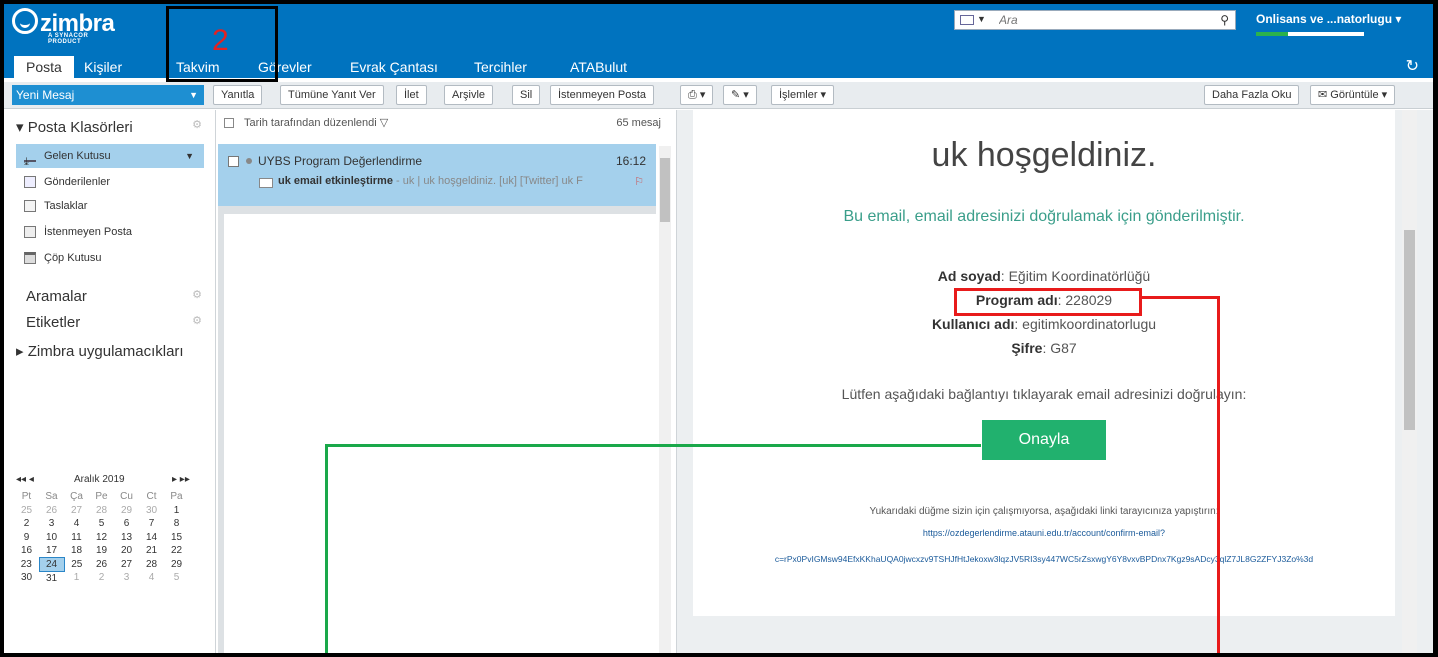 The width and height of the screenshot is (1438, 657). What do you see at coordinates (469, 95) in the screenshot?
I see `archive-button: Arşivle` at bounding box center [469, 95].